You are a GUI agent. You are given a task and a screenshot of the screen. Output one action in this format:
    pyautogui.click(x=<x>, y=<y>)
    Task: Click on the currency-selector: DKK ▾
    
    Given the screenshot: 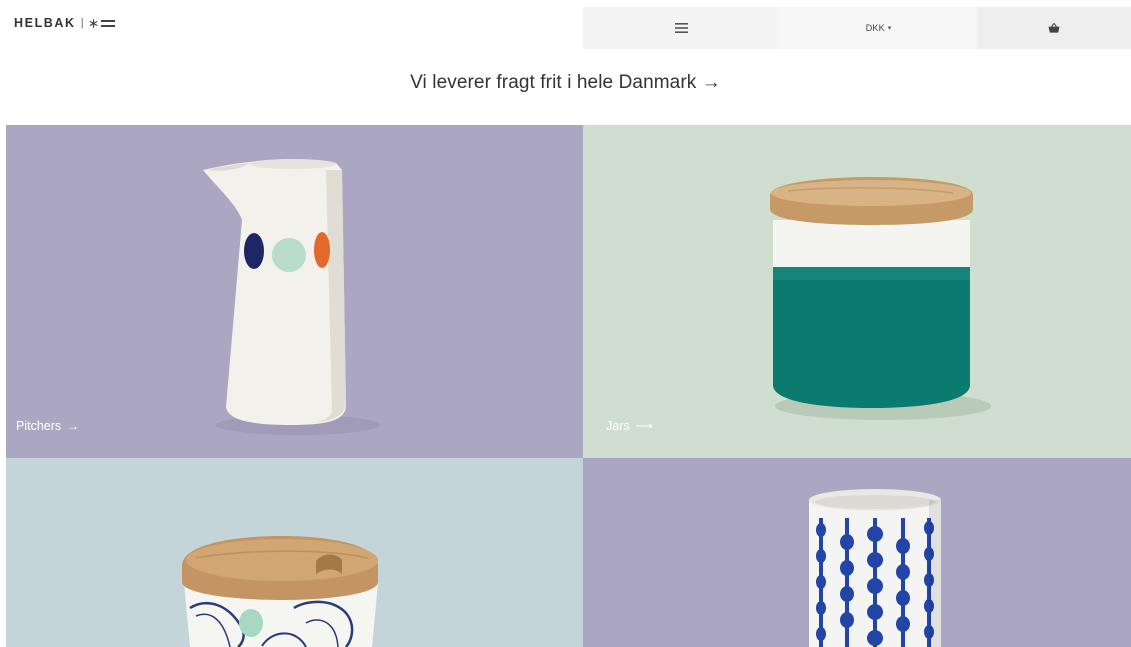 What is the action you would take?
    pyautogui.click(x=878, y=28)
    